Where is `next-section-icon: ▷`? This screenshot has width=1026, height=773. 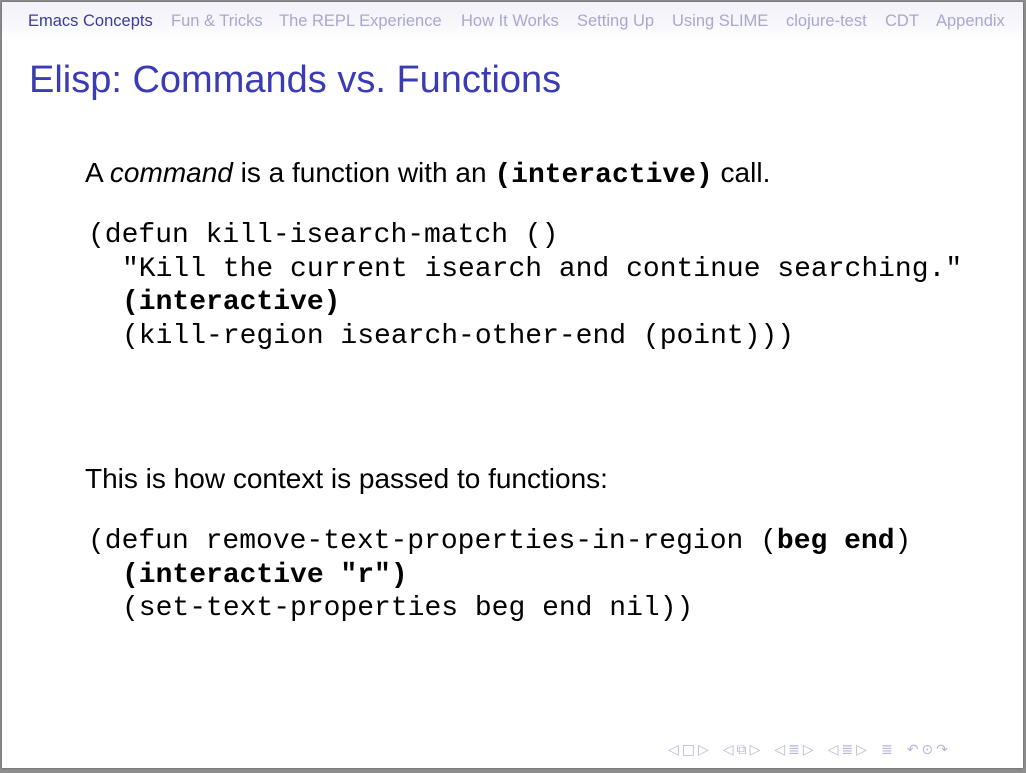
next-section-icon: ▷ is located at coordinates (808, 750).